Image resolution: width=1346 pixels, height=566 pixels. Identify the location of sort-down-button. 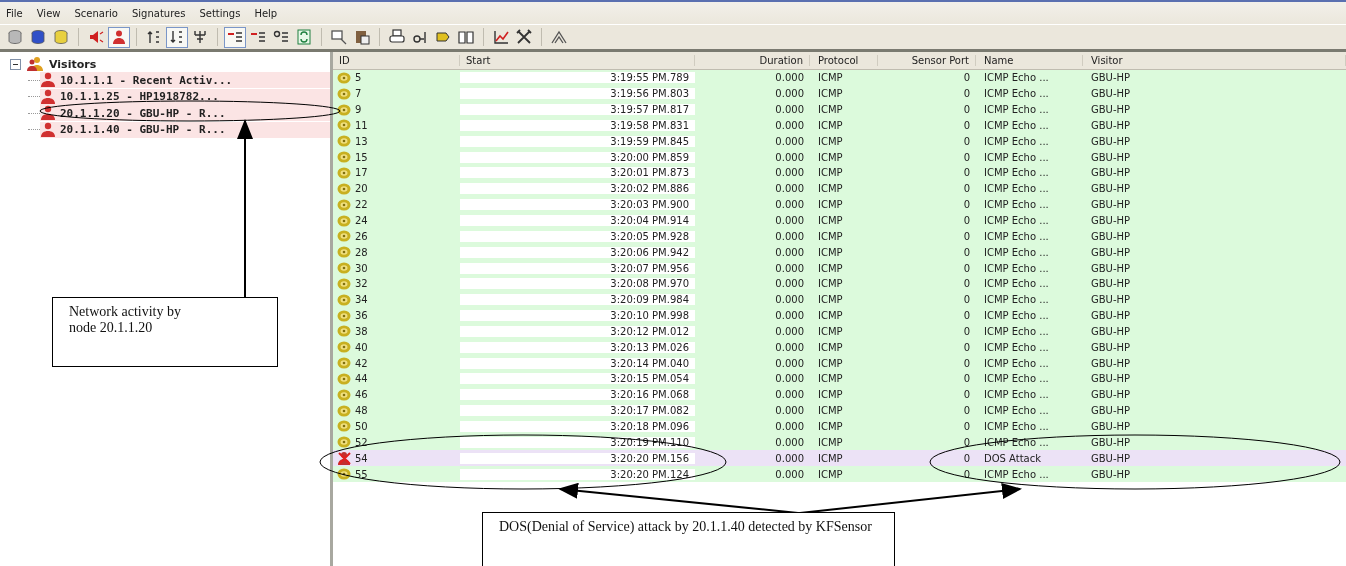
(177, 37).